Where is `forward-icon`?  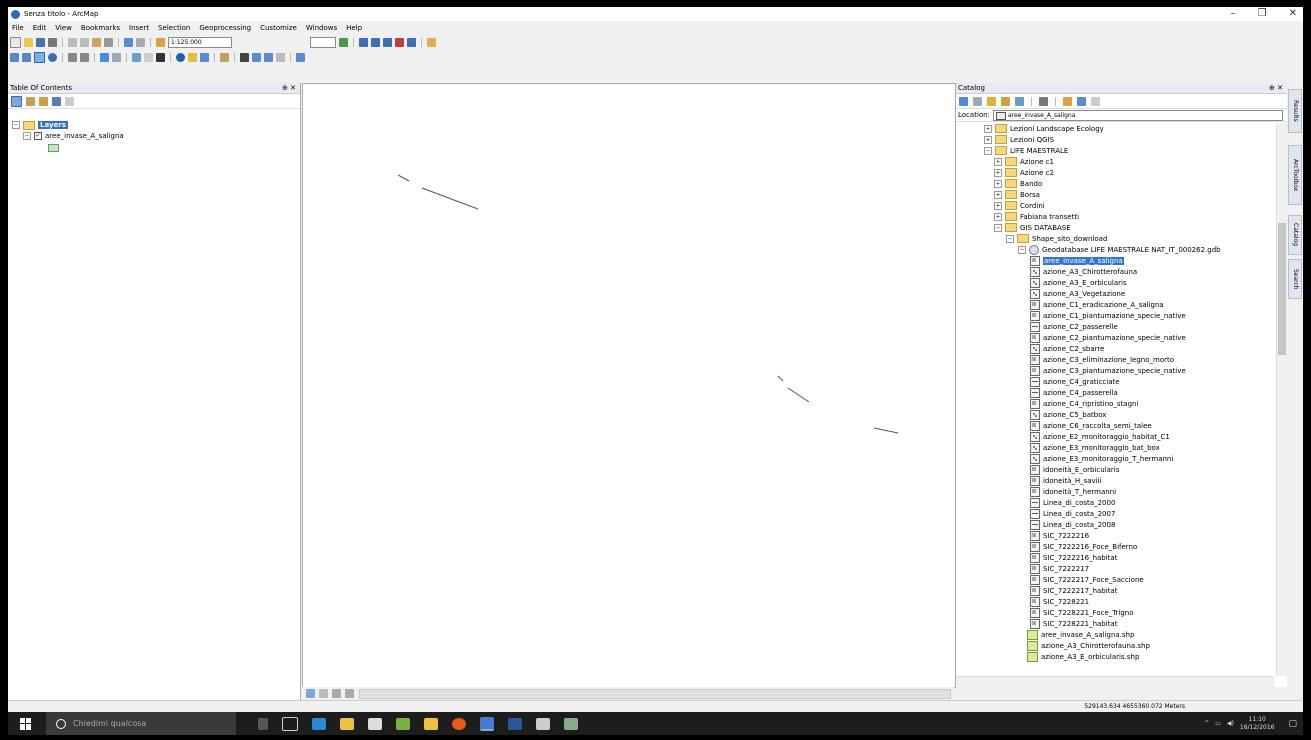 forward-icon is located at coordinates (977, 101).